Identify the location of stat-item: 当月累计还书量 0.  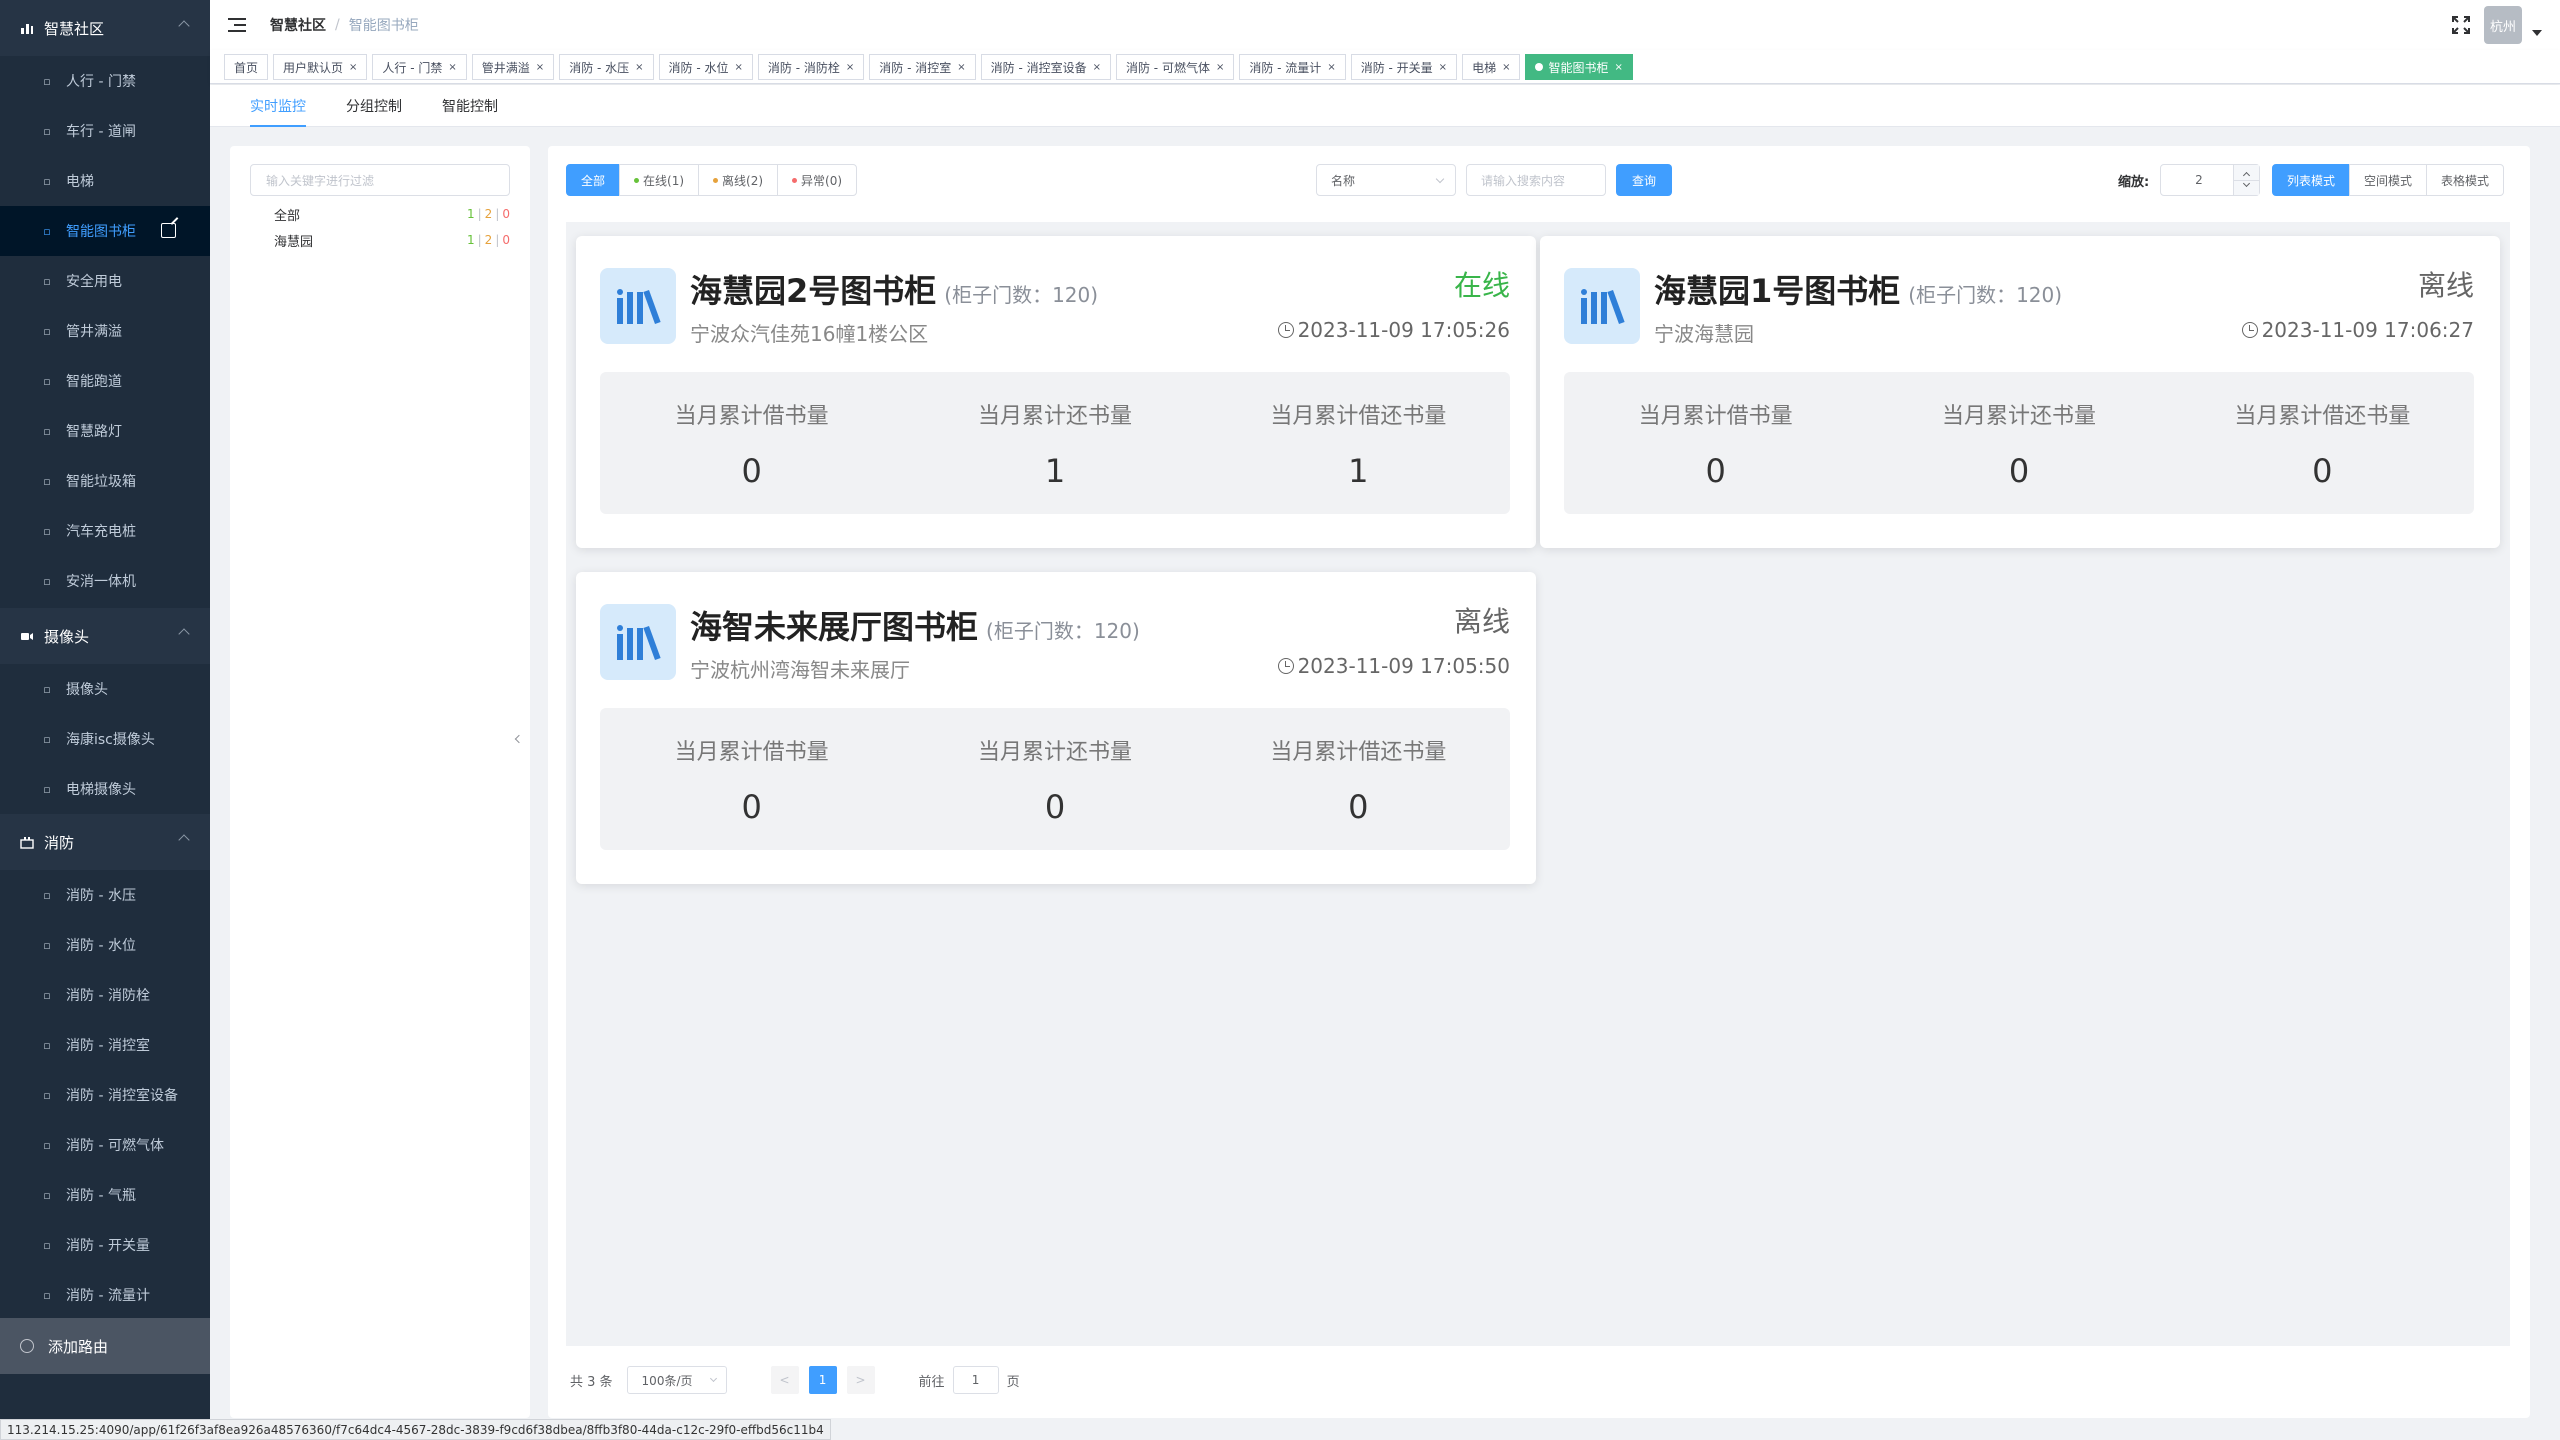
(1054, 779).